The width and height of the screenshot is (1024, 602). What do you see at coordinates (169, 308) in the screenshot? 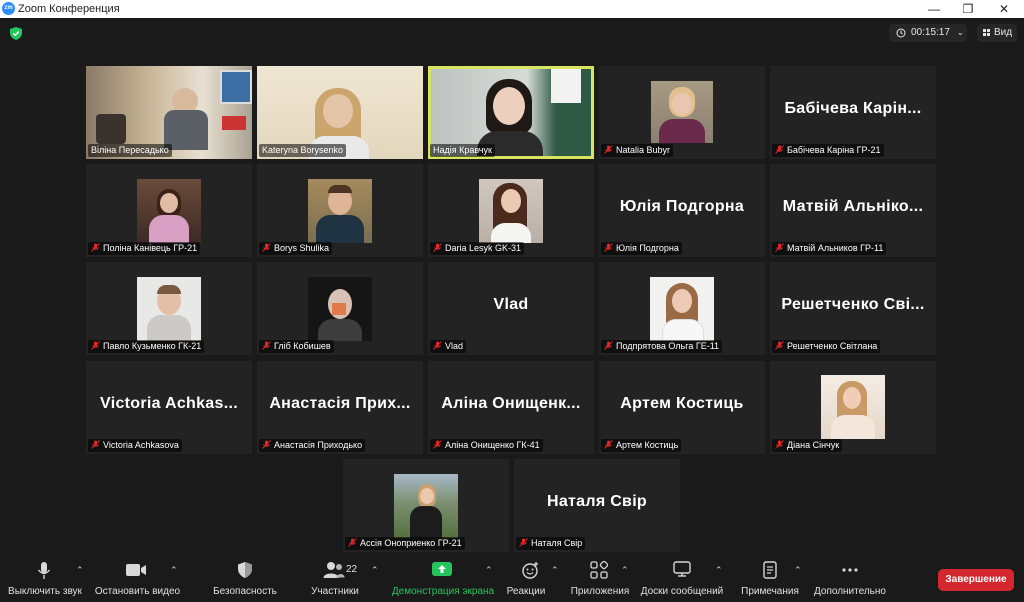
I see `participant-tile: Павло Кузьменко ГК-21` at bounding box center [169, 308].